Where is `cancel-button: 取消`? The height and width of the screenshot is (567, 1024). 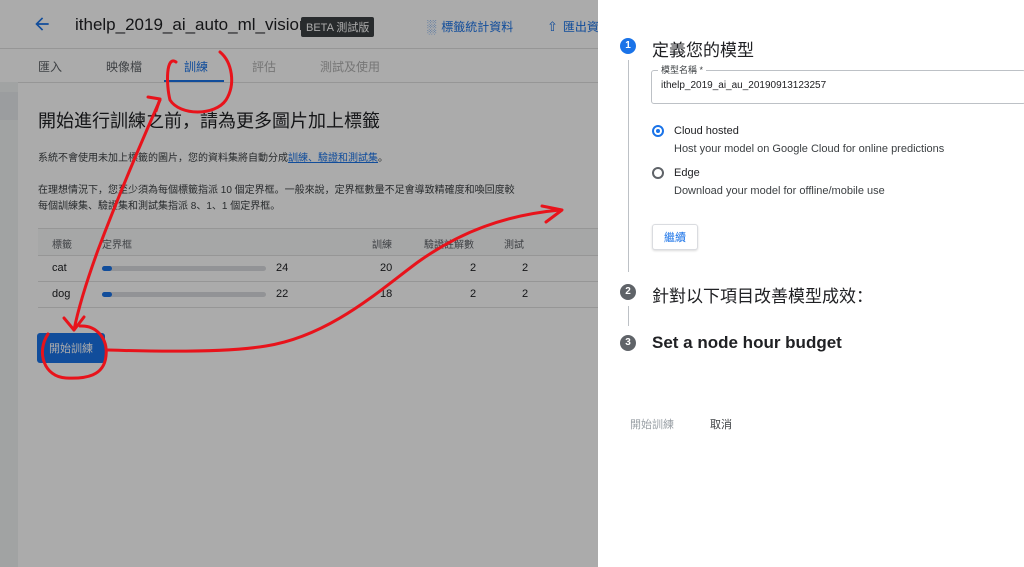
cancel-button: 取消 is located at coordinates (721, 424).